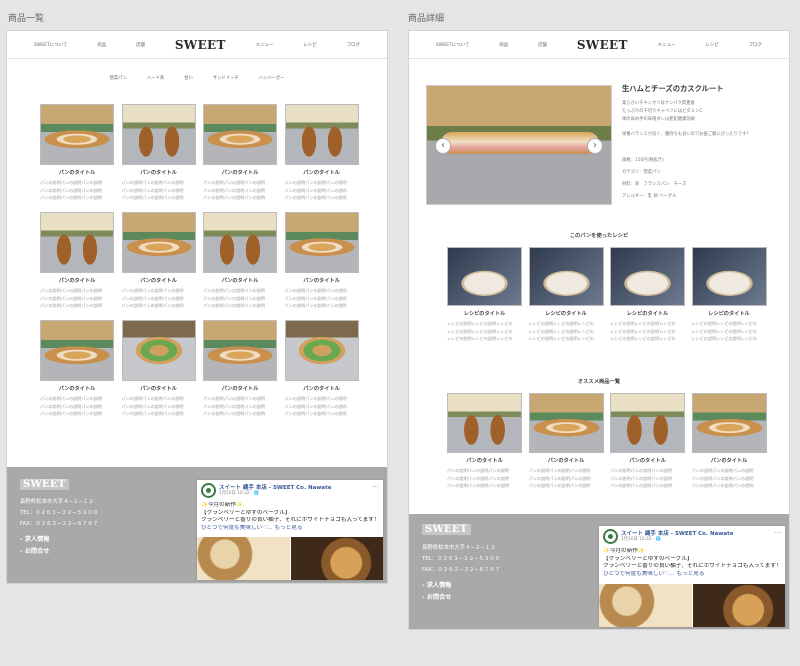  Describe the element at coordinates (272, 78) in the screenshot. I see `category-tab: ハンバーガー` at that location.